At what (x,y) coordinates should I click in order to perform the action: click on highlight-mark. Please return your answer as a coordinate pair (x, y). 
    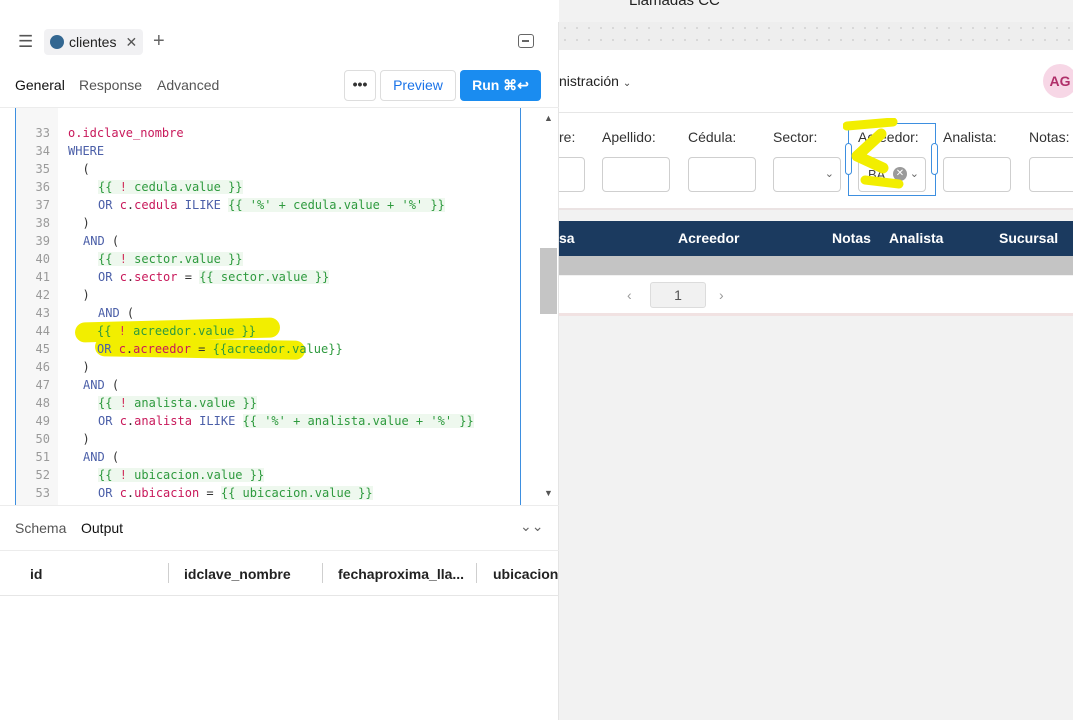
    Looking at the image, I should click on (873, 153).